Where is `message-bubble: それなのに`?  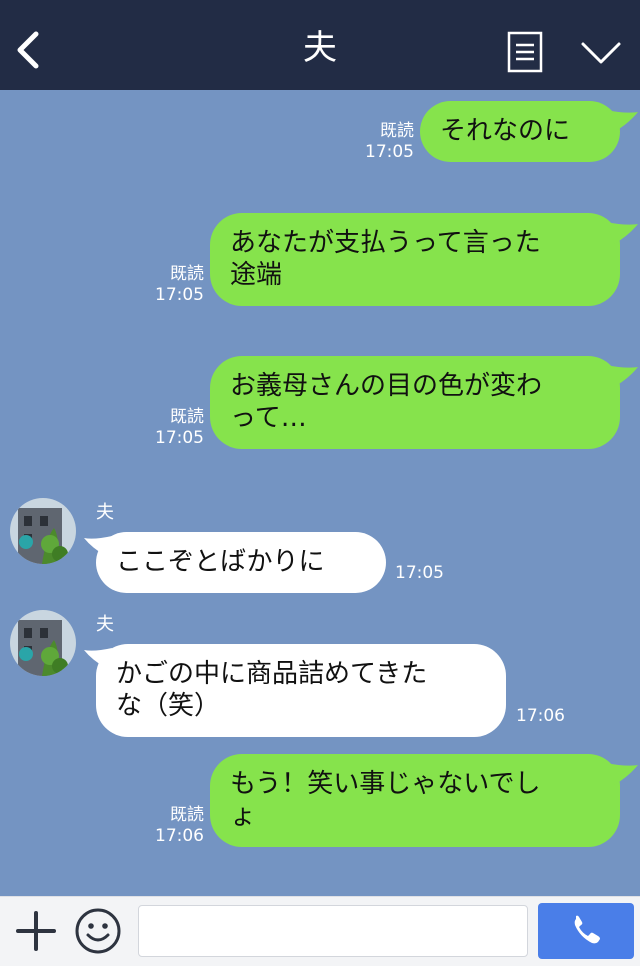
message-bubble: それなのに is located at coordinates (520, 131).